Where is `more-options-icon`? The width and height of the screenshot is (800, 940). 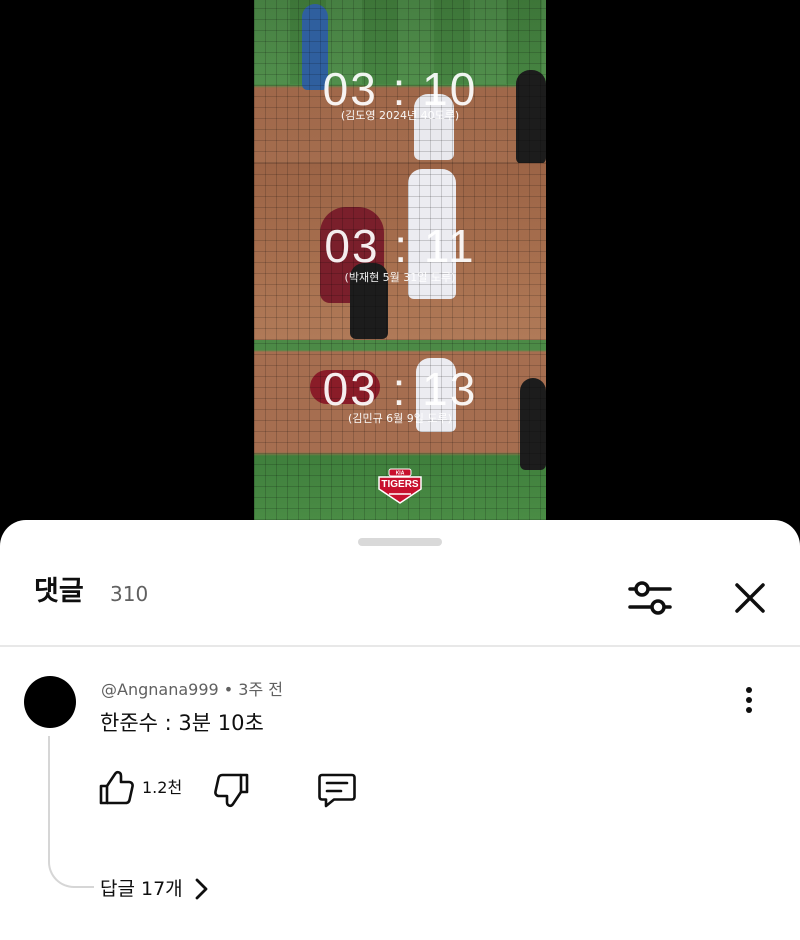
more-options-icon is located at coordinates (749, 700).